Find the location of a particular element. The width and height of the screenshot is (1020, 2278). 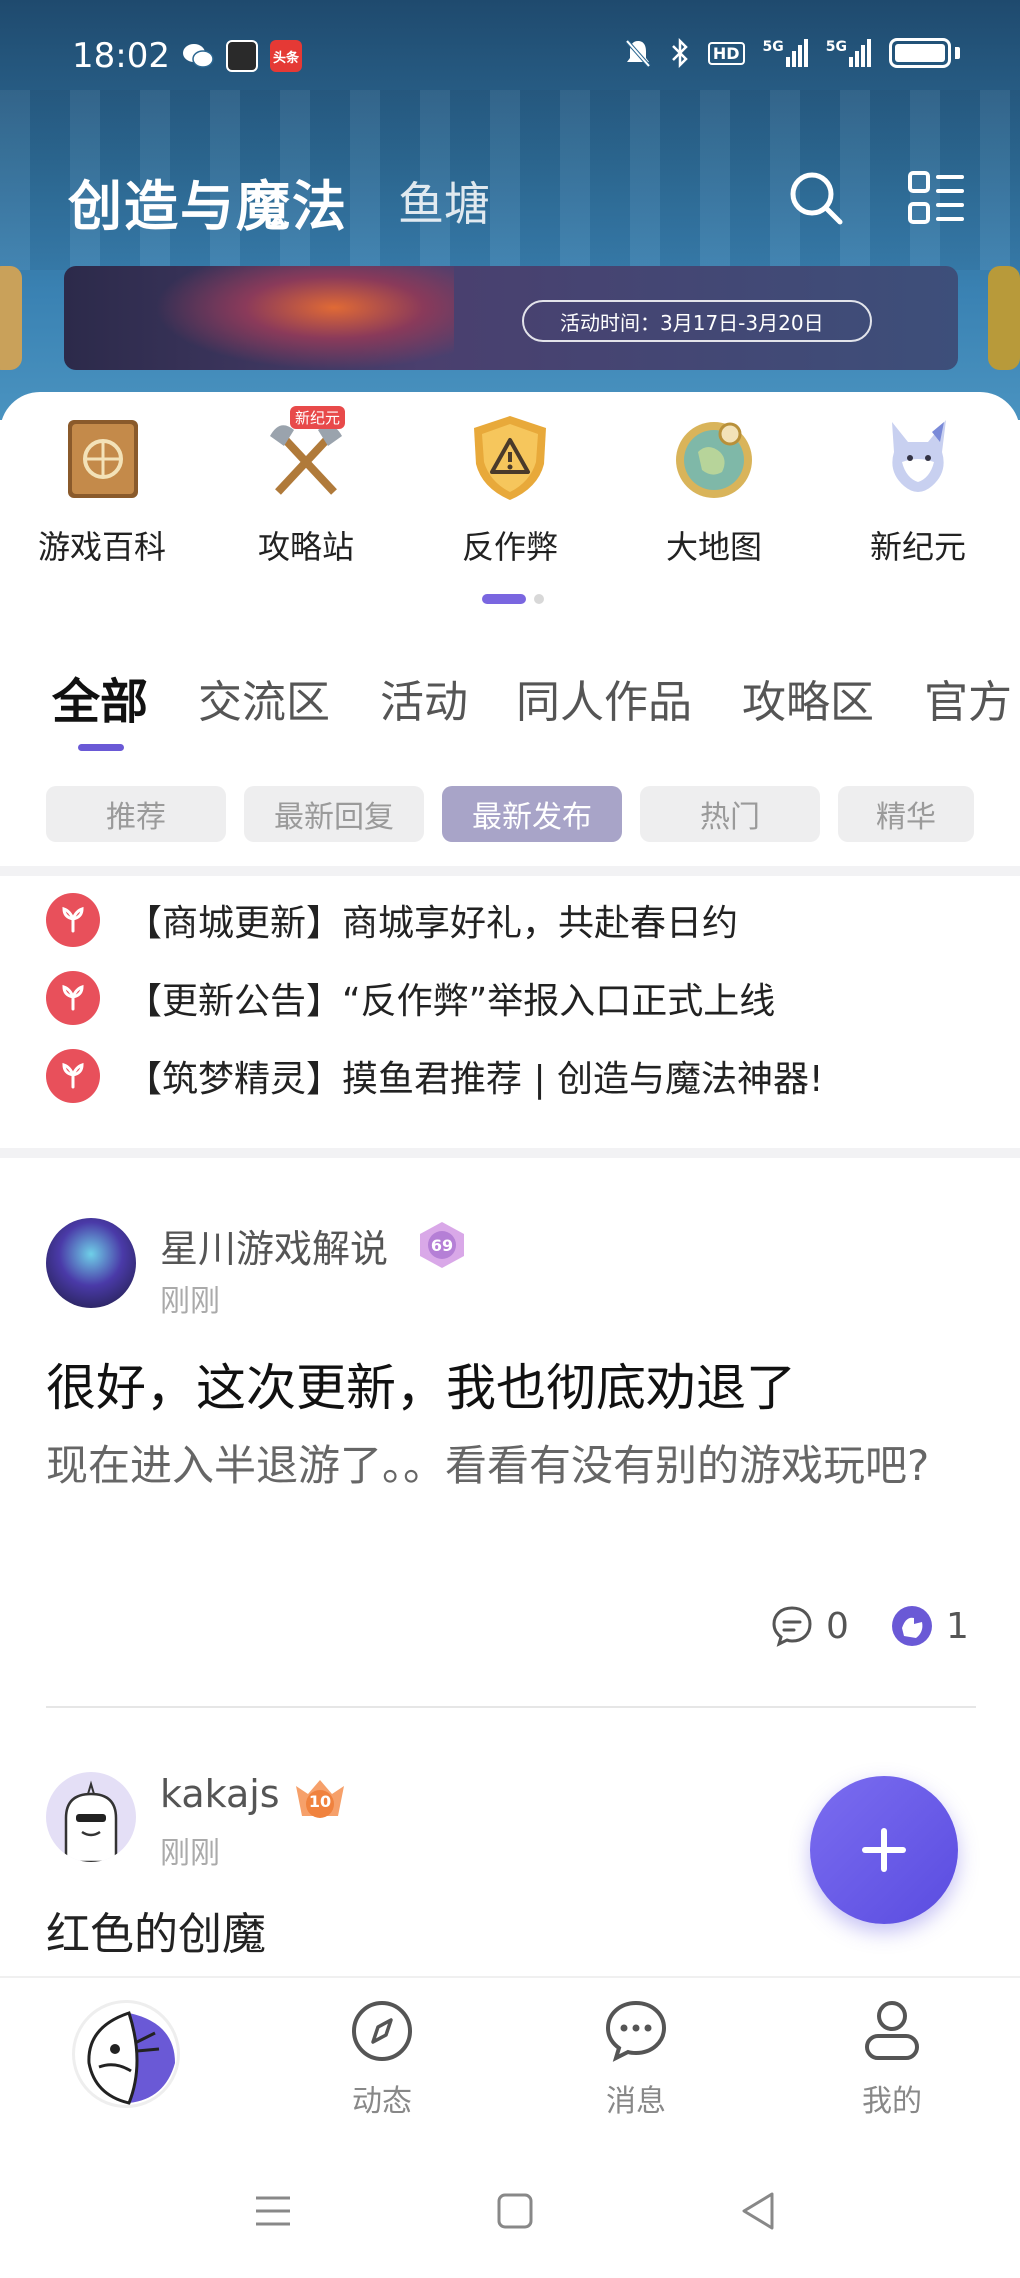

category-tabs: 全部 交流区 活动 同人作品 攻略区 官方 is located at coordinates (510, 707).